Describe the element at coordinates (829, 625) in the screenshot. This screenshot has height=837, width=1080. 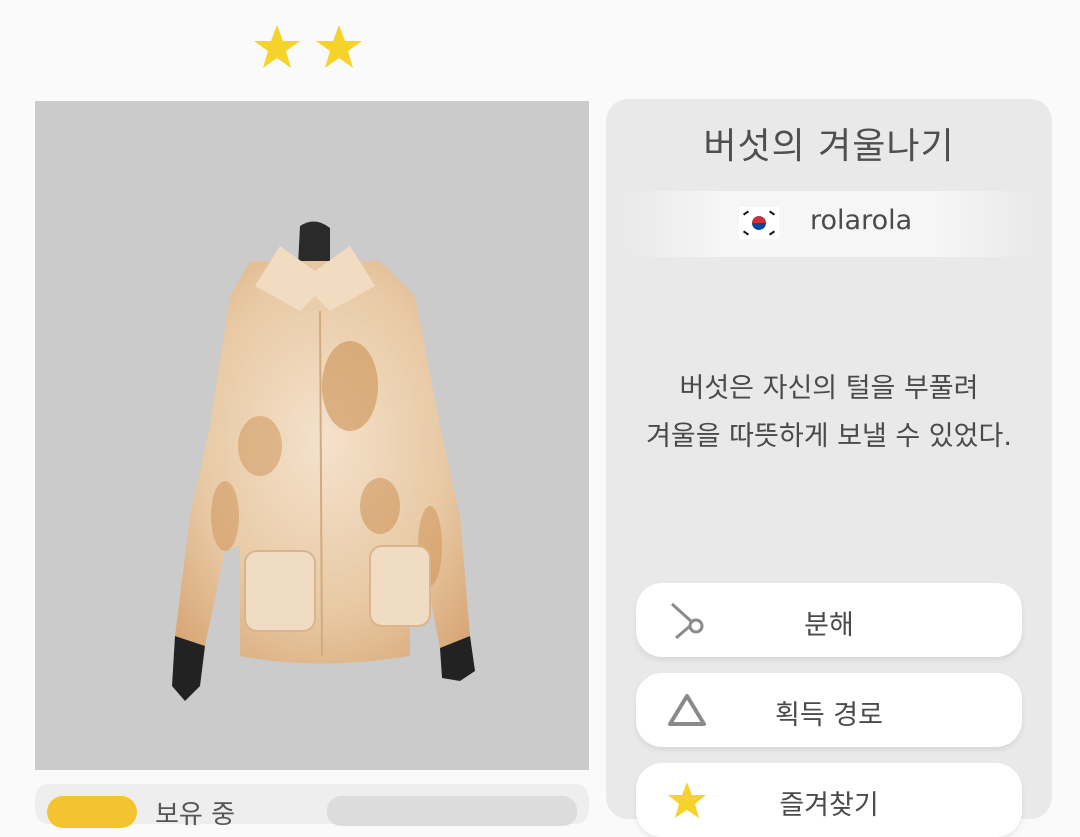
I see `disassemble-label: 분해` at that location.